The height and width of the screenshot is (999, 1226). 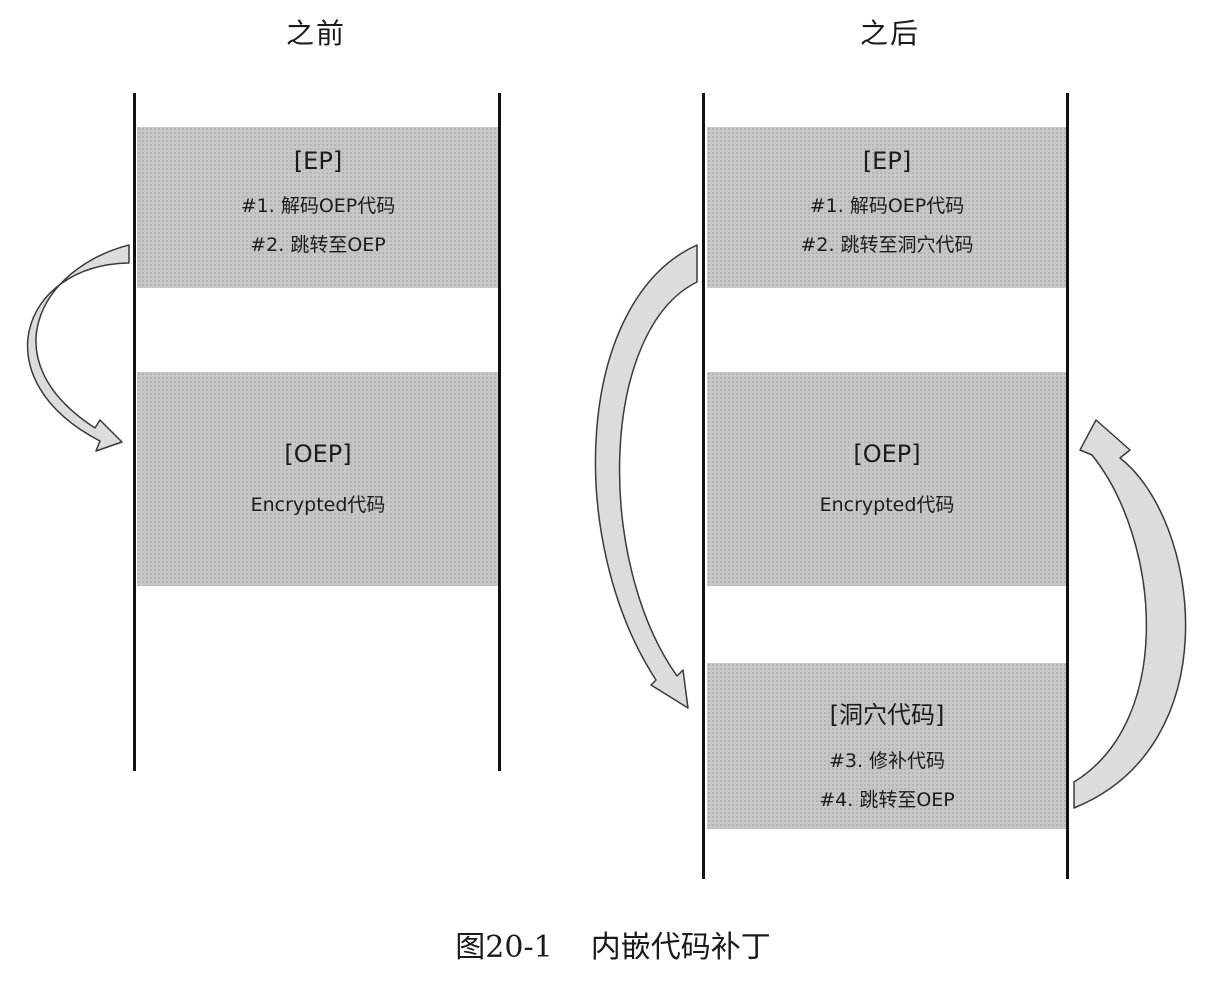 I want to click on before-jump-arrow-icon, so click(x=78, y=348).